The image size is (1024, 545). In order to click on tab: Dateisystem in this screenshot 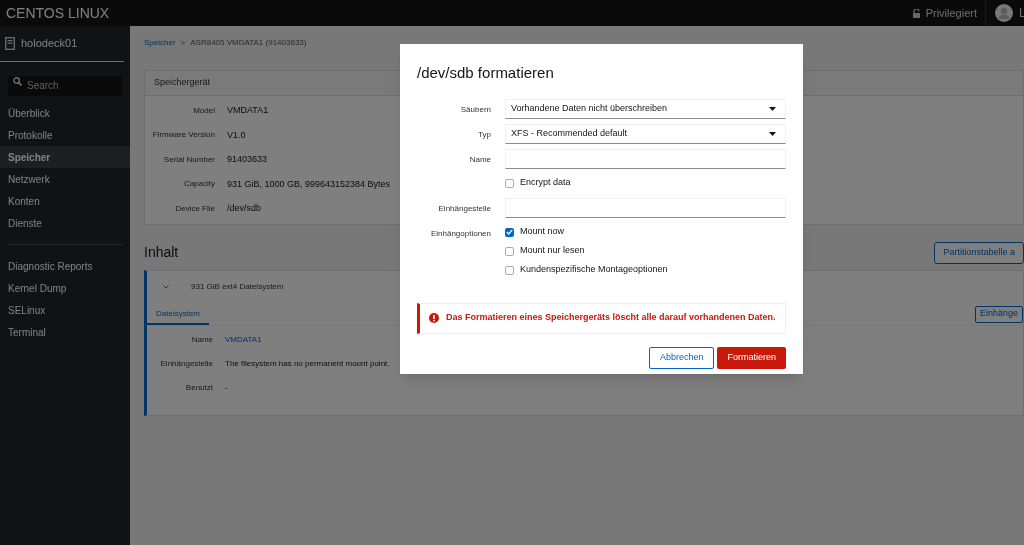, I will do `click(178, 316)`.